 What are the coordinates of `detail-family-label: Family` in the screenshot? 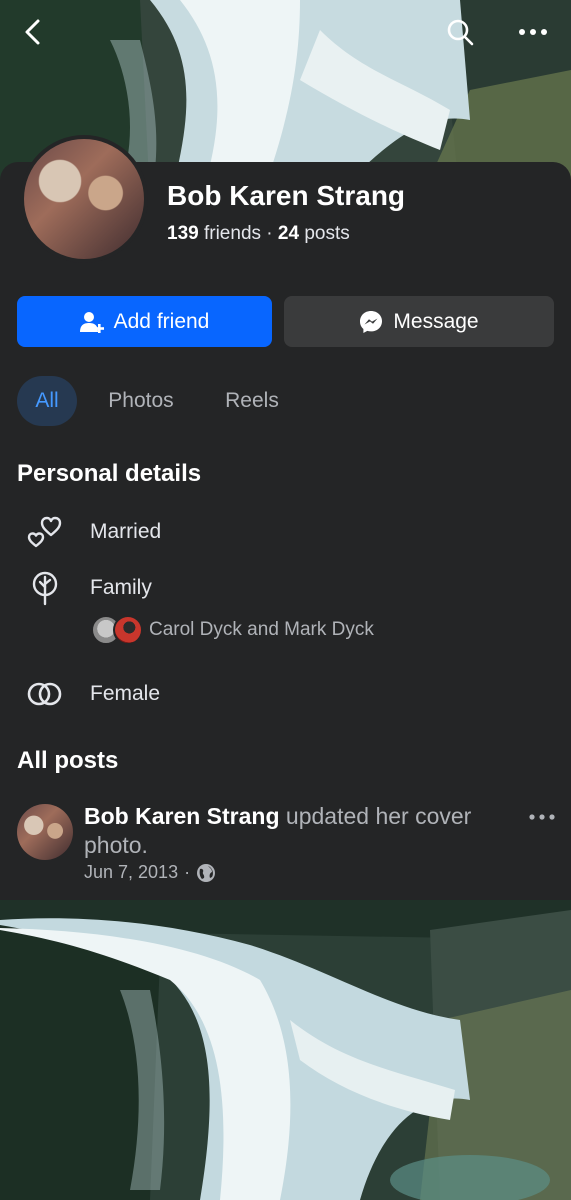 It's located at (121, 587).